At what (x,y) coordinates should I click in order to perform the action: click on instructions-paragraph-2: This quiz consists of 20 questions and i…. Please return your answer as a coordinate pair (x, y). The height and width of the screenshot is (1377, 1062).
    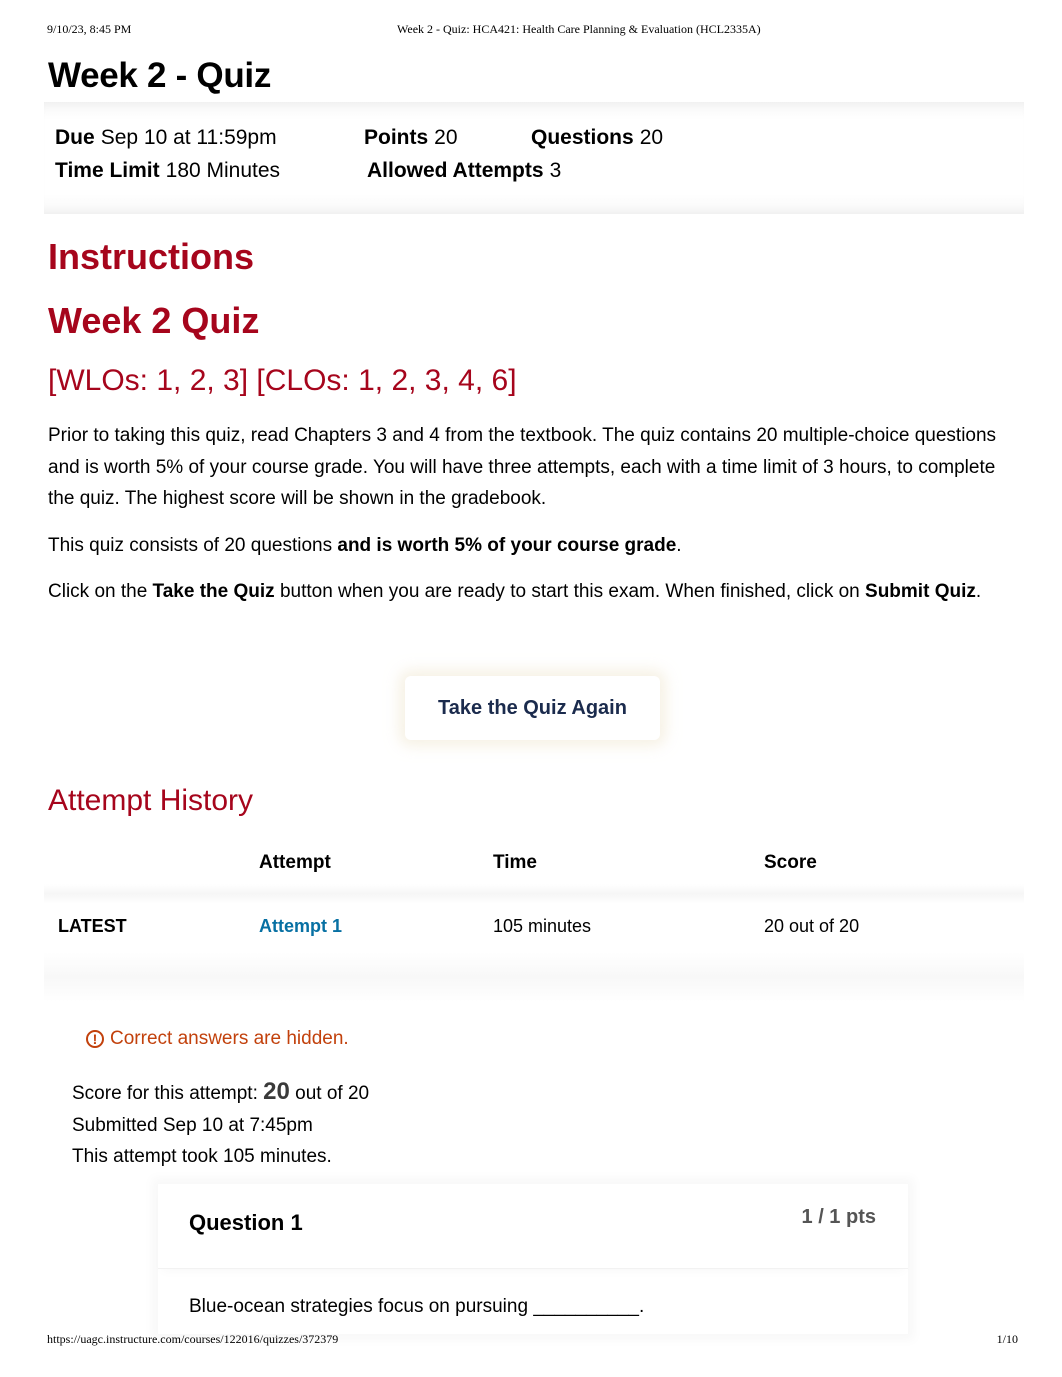
    Looking at the image, I should click on (528, 546).